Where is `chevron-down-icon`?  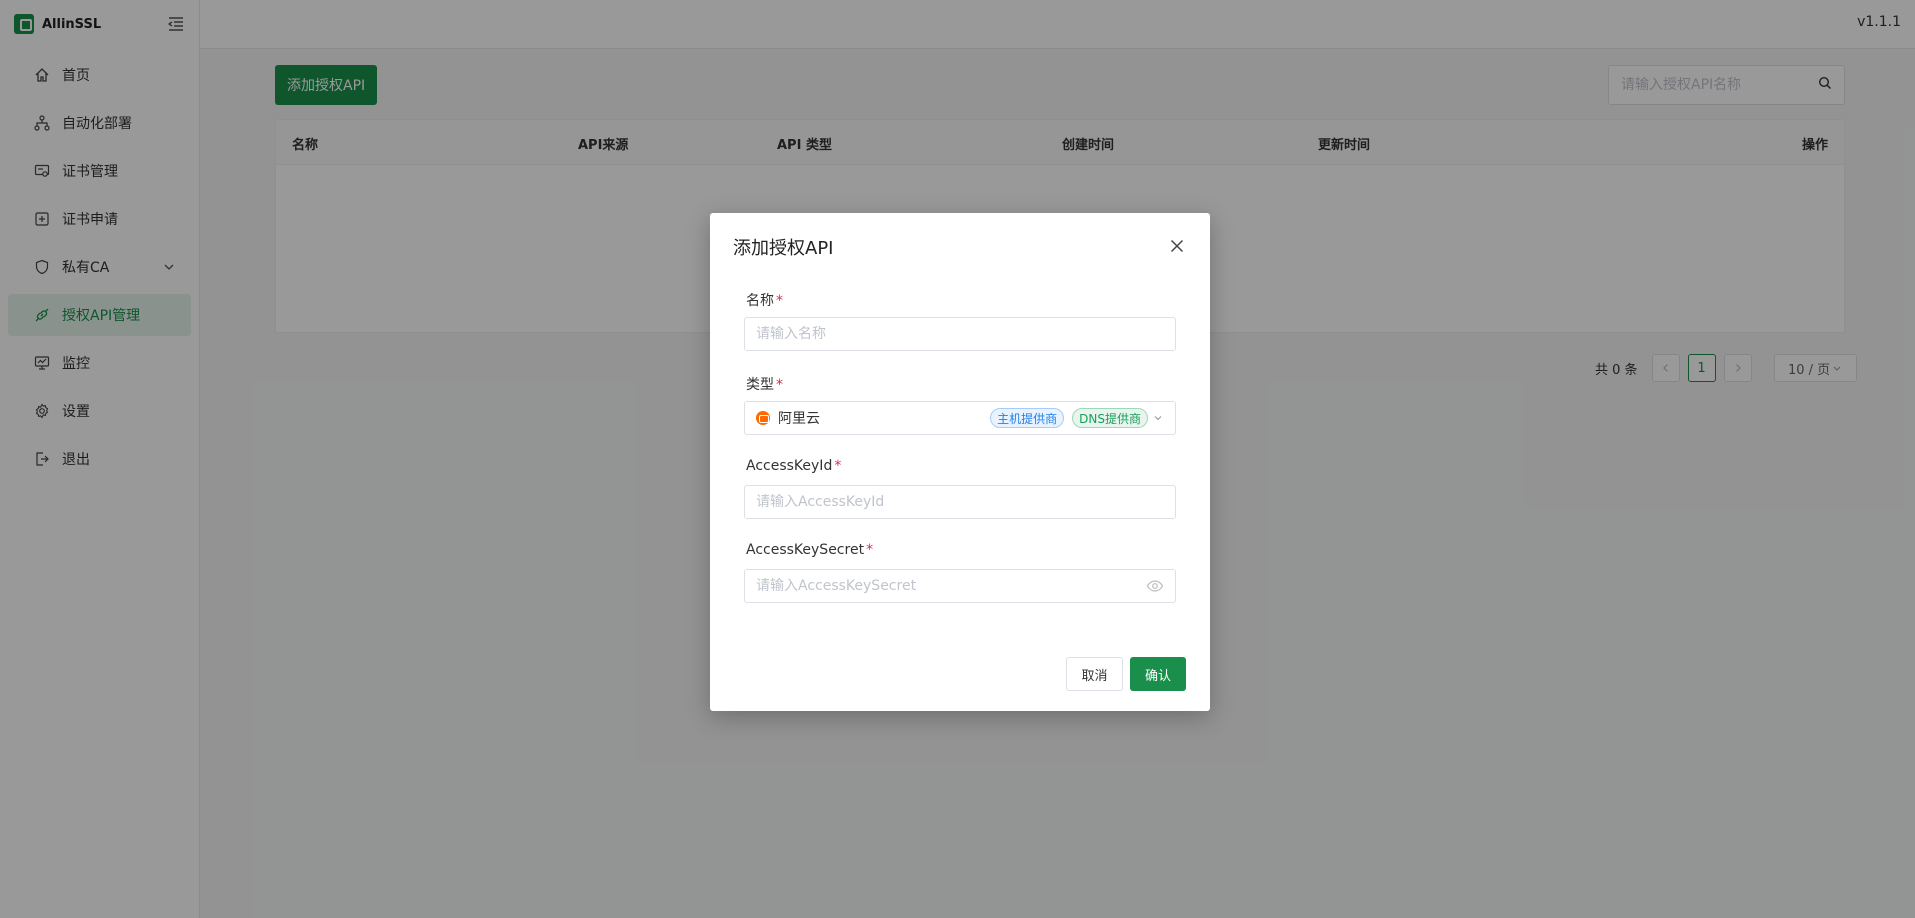 chevron-down-icon is located at coordinates (1158, 418).